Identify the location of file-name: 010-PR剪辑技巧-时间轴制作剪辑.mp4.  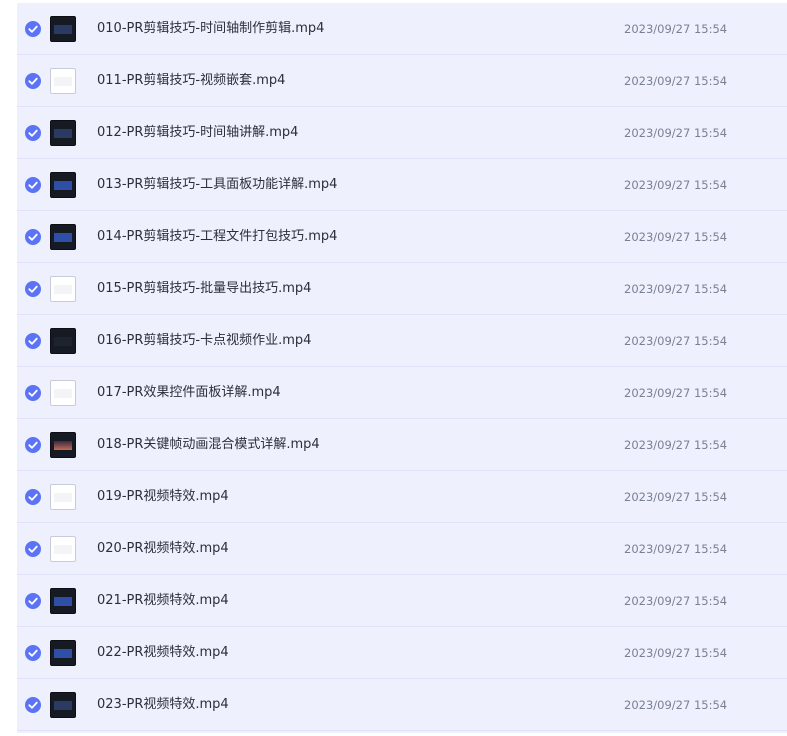
(210, 29).